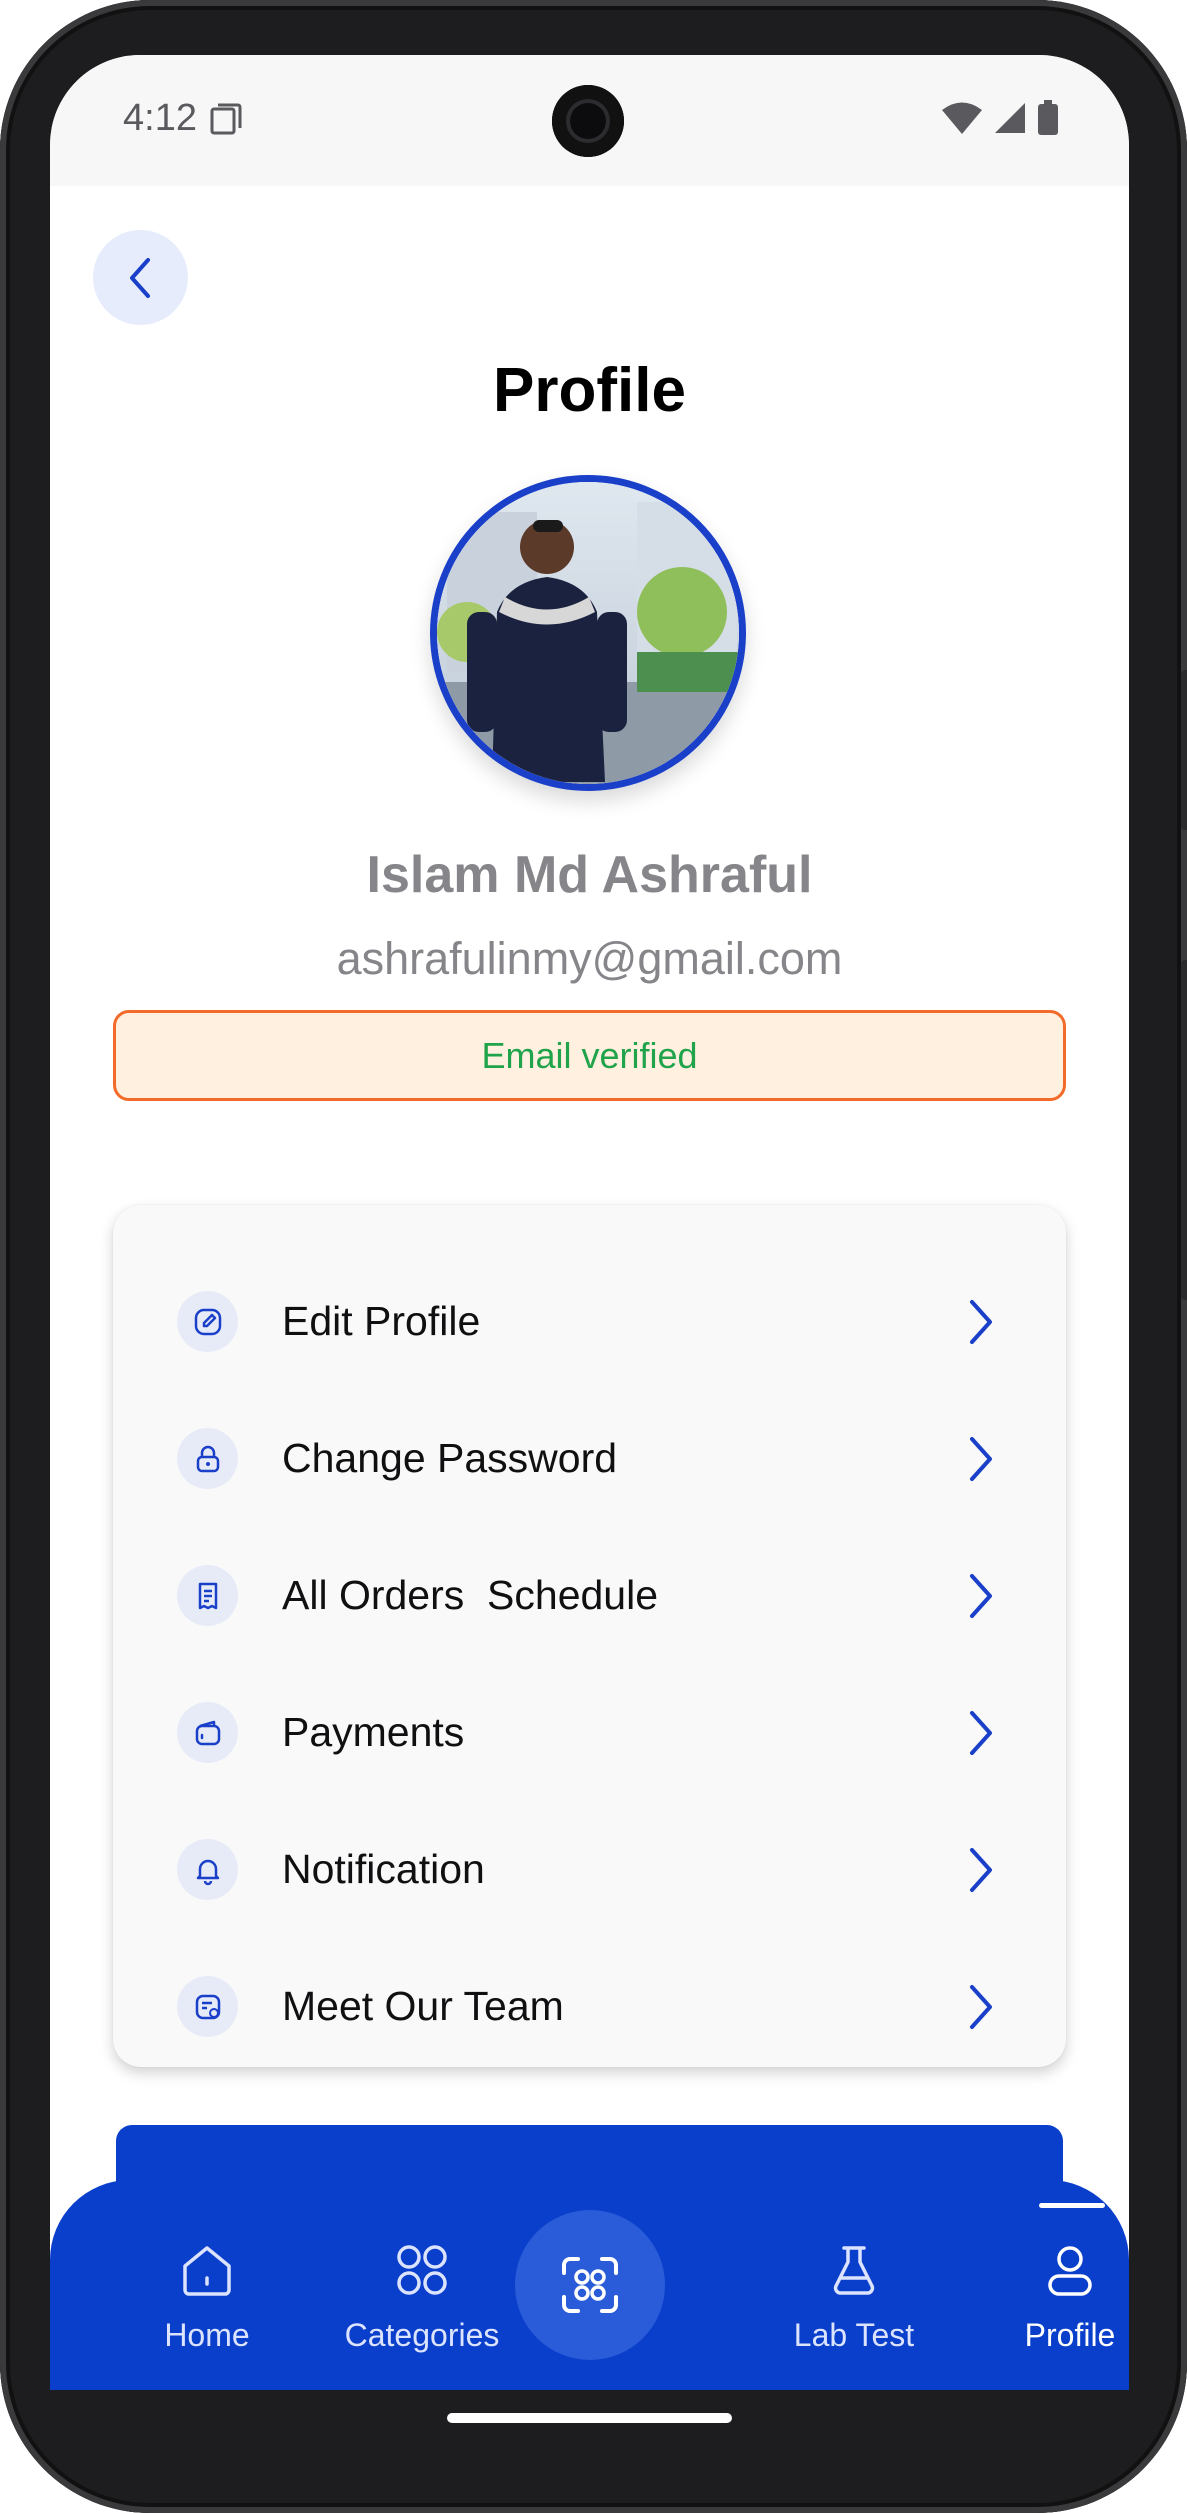 This screenshot has height=2513, width=1187. What do you see at coordinates (373, 1732) in the screenshot?
I see `menu-item-label: Payments` at bounding box center [373, 1732].